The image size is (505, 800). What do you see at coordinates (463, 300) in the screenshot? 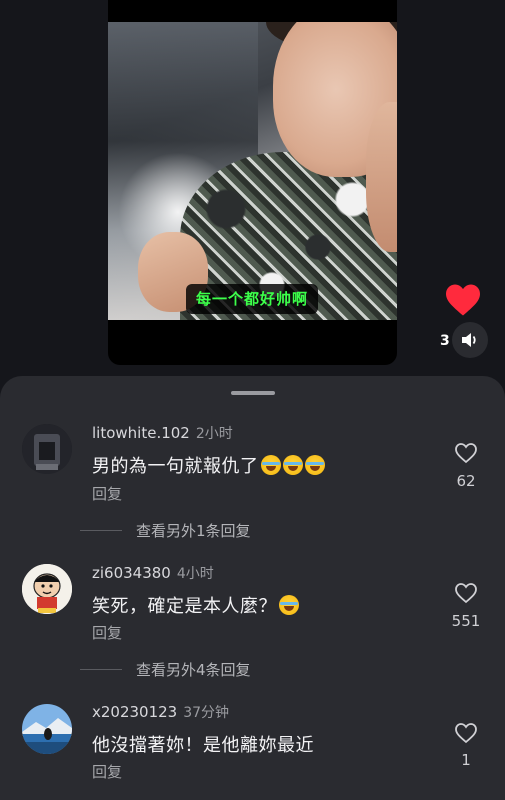
I see `heart-filled-icon` at bounding box center [463, 300].